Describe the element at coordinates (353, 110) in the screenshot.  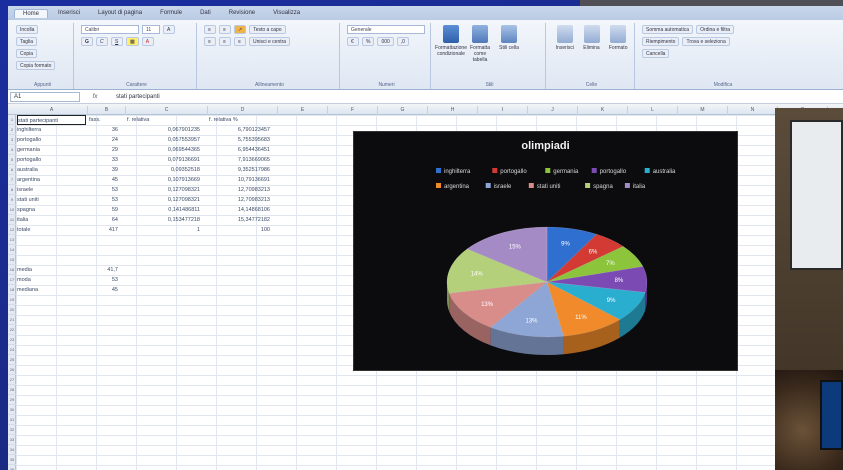
I see `column-header-f: F` at that location.